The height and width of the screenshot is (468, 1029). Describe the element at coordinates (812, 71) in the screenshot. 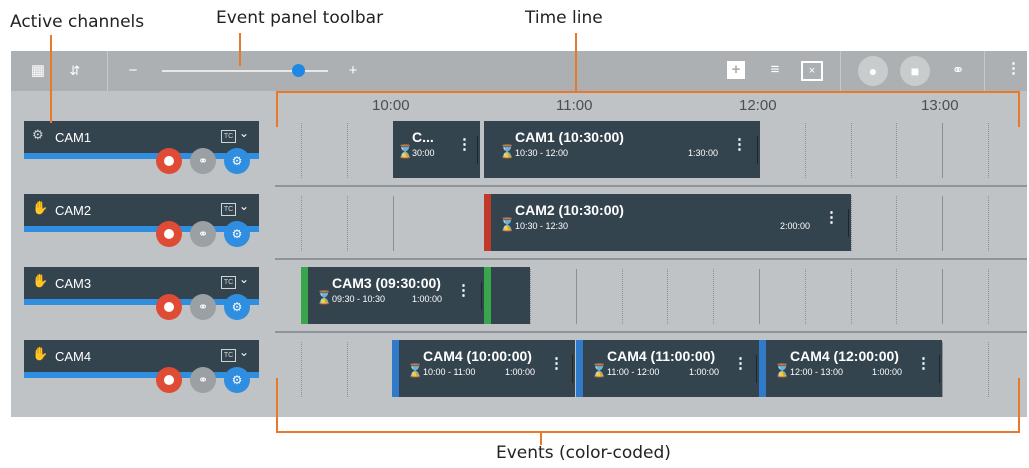

I see `calendar-clear-icon: ×` at that location.